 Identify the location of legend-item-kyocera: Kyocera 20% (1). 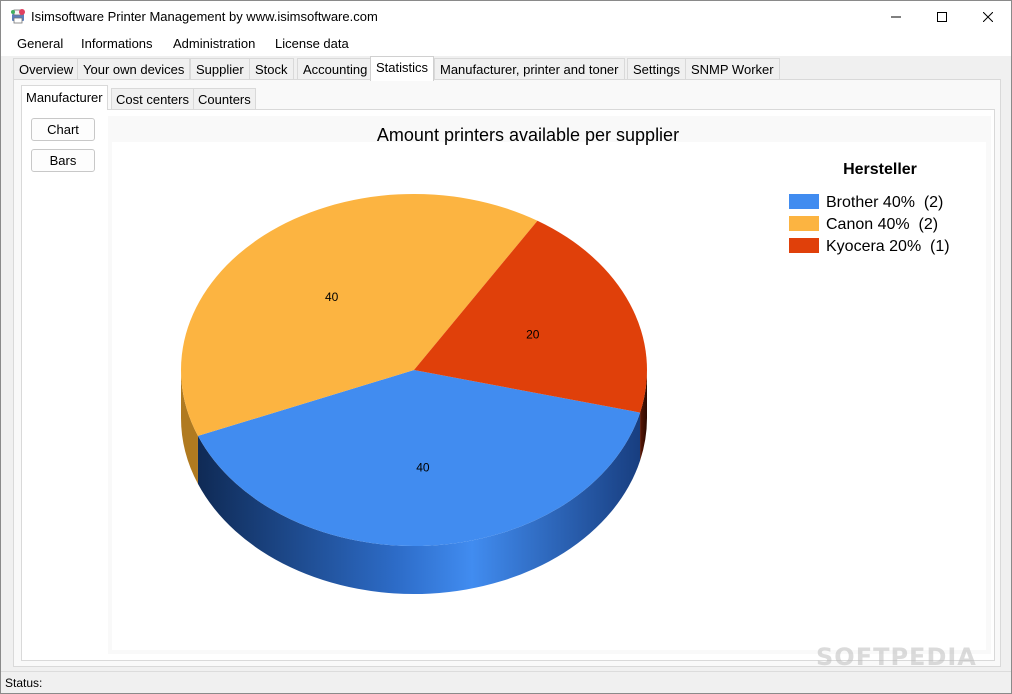
(888, 246).